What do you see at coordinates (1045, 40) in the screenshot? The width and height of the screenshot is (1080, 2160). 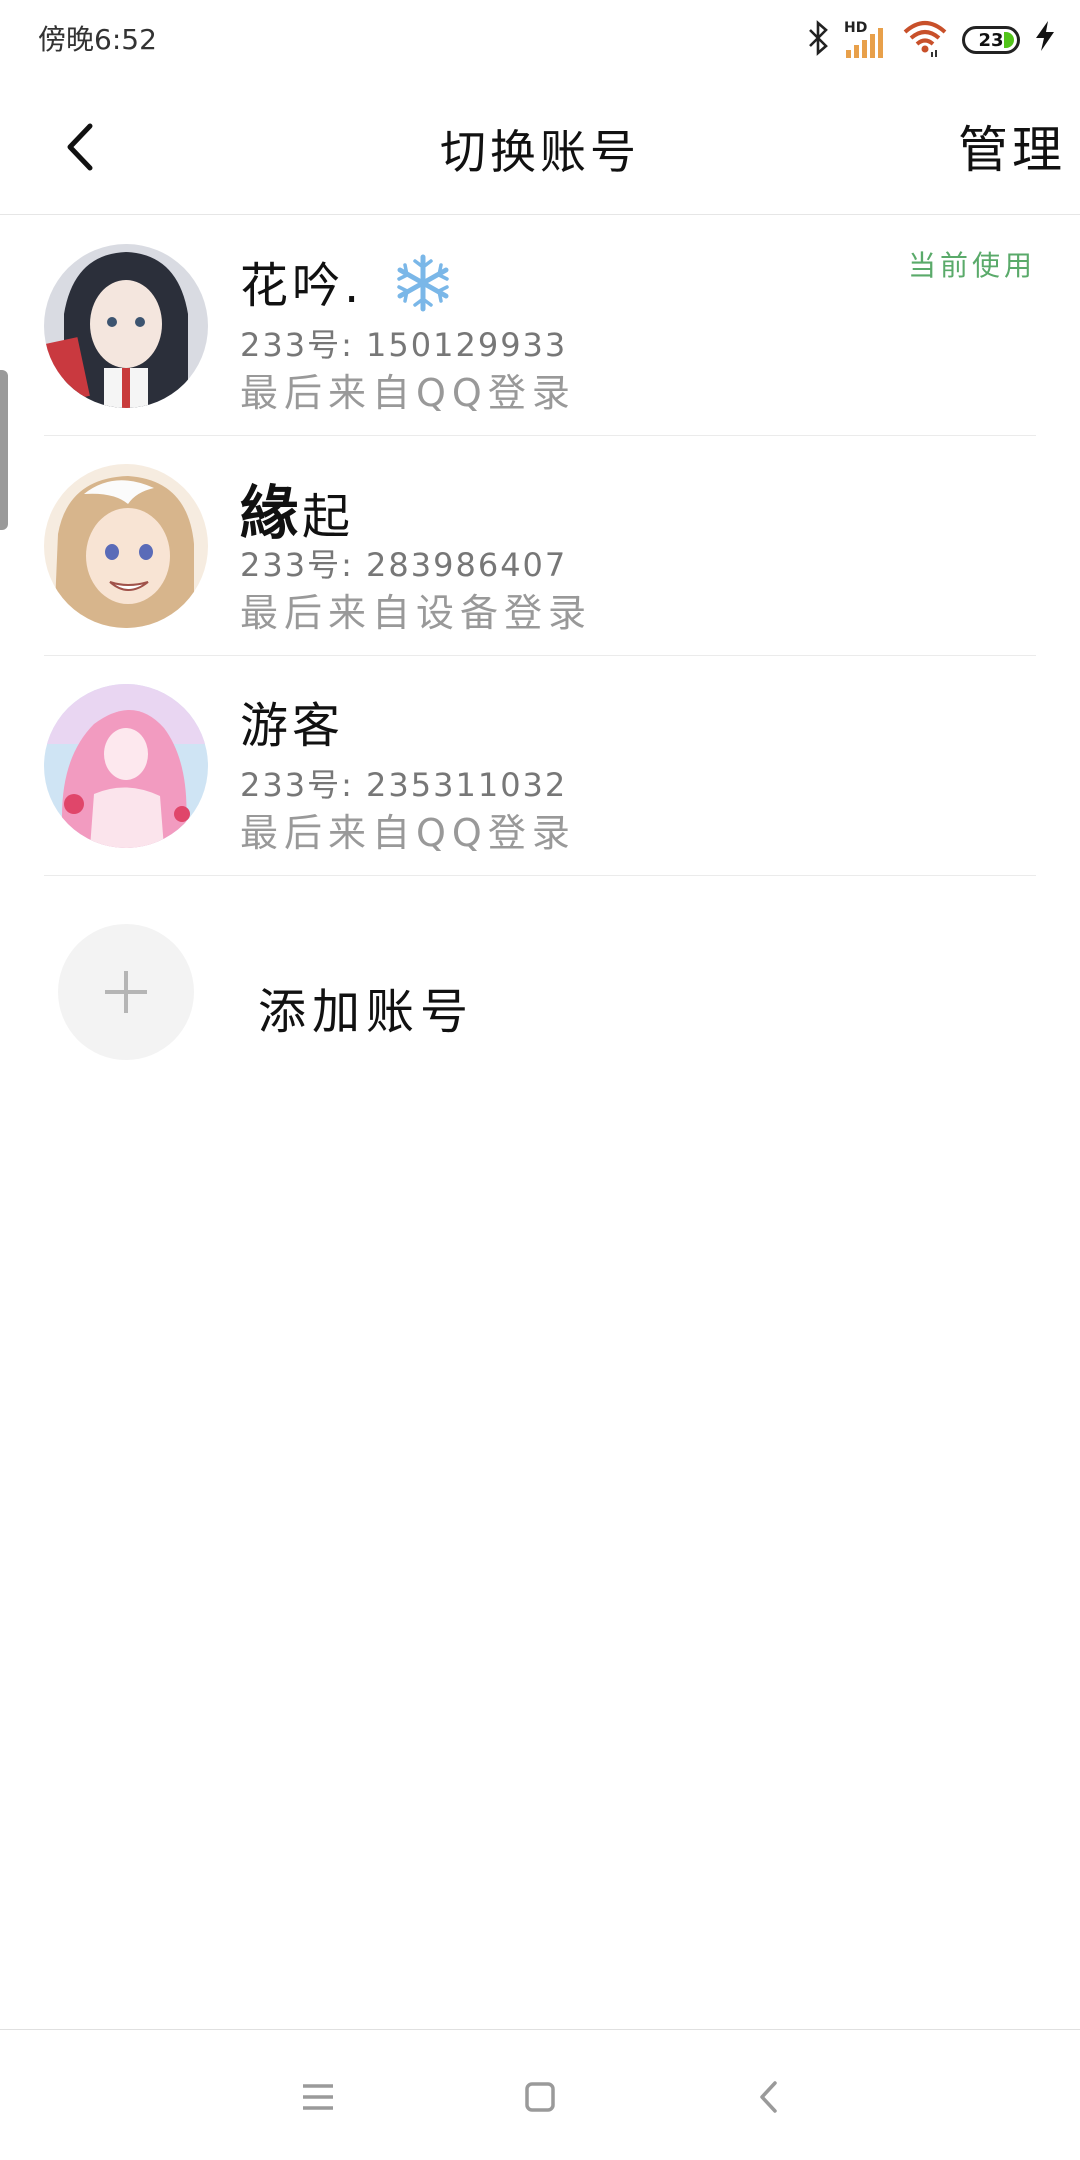 I see `charging-icon` at bounding box center [1045, 40].